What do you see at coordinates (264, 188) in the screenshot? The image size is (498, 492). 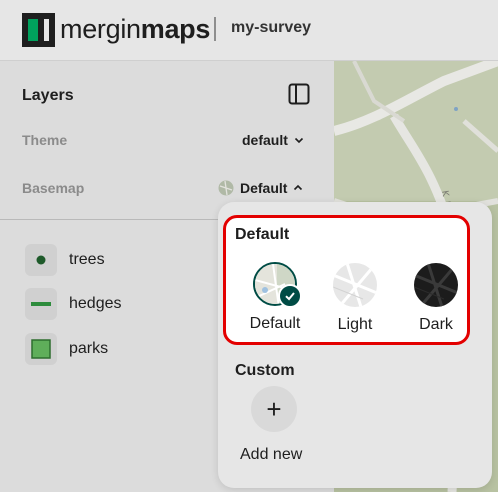 I see `basemap-value: Default` at bounding box center [264, 188].